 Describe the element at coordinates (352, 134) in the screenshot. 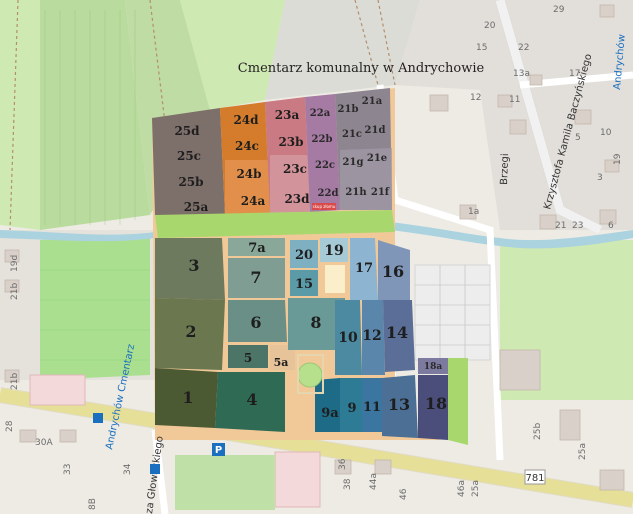

I see `section-label: 21c` at that location.